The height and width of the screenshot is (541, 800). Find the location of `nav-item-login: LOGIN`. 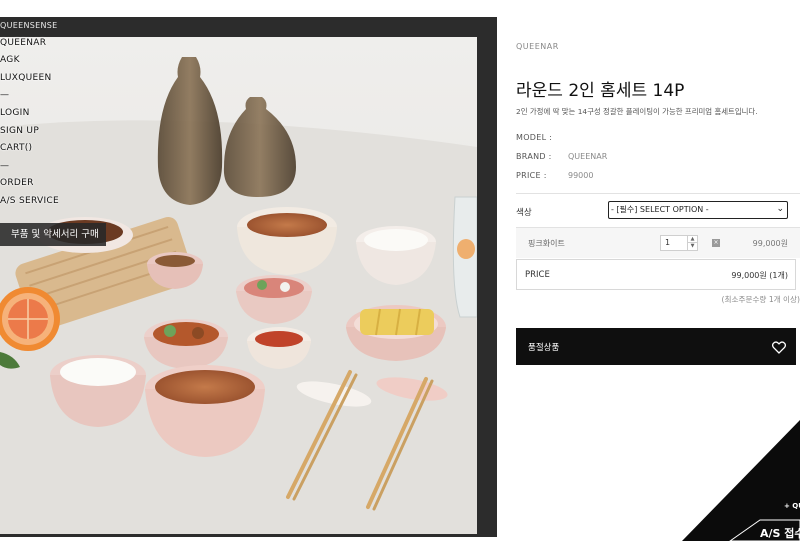

nav-item-login: LOGIN is located at coordinates (35, 114).